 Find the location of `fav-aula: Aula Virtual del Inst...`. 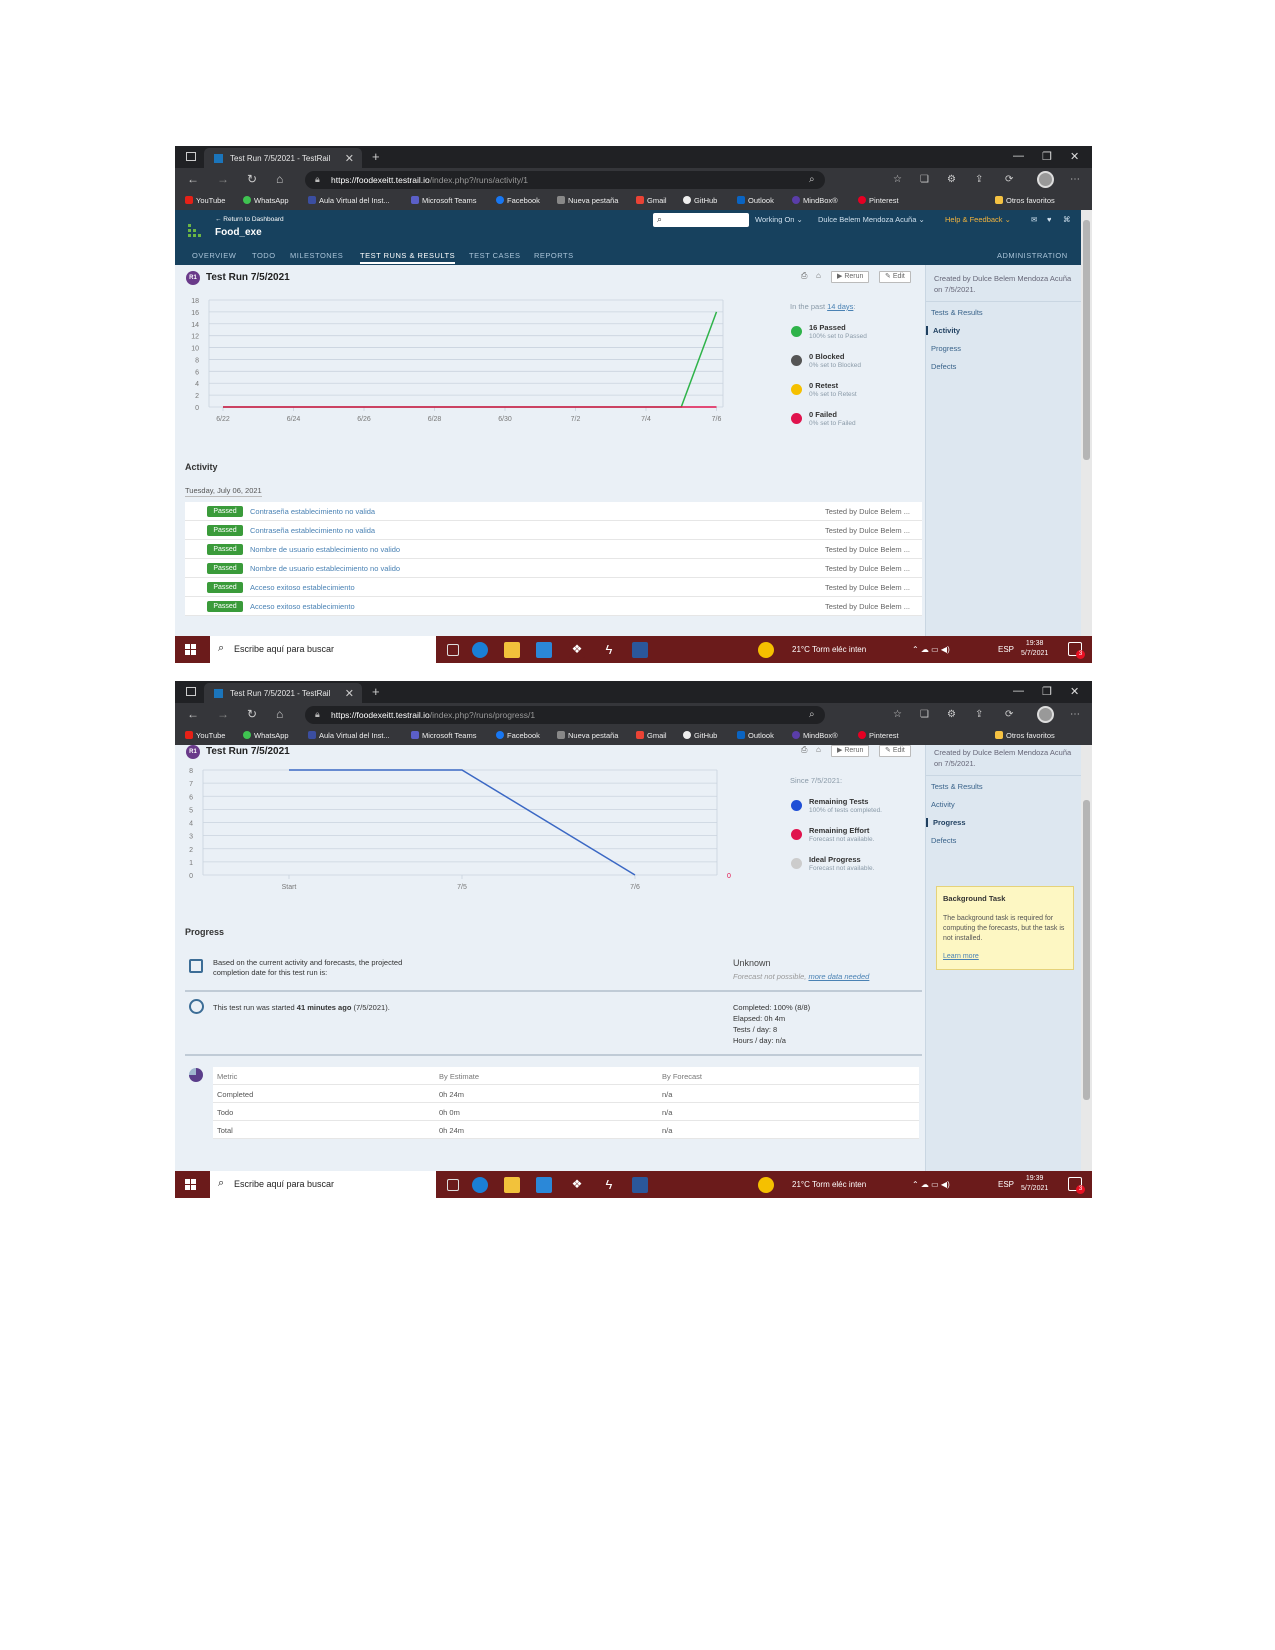

fav-aula: Aula Virtual del Inst... is located at coordinates (349, 200).